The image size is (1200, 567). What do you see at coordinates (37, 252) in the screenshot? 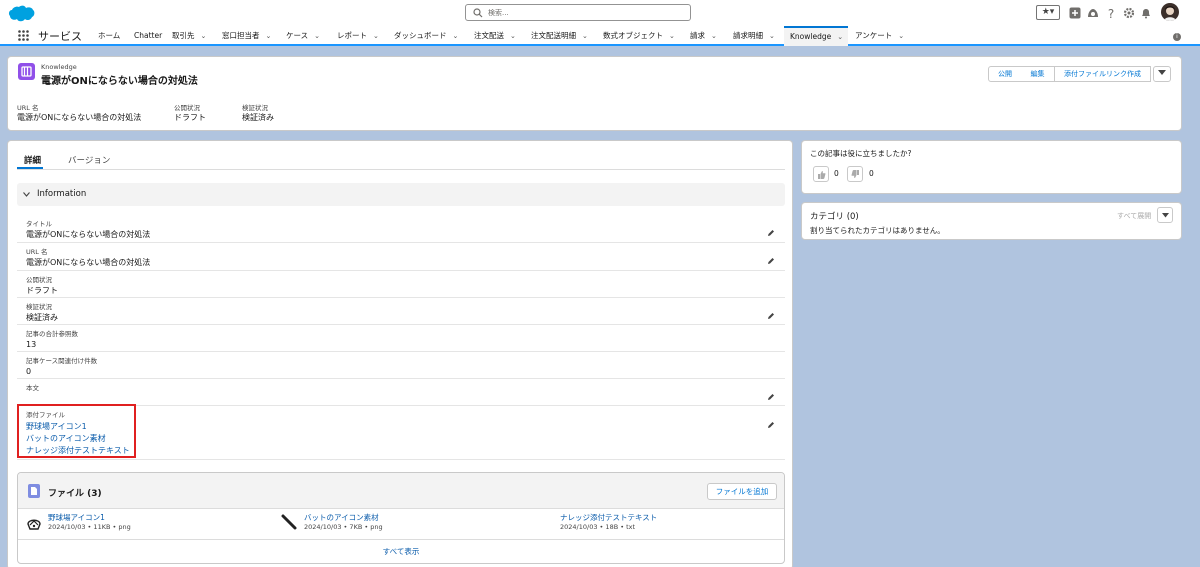
I see `field-label: URL 名` at bounding box center [37, 252].